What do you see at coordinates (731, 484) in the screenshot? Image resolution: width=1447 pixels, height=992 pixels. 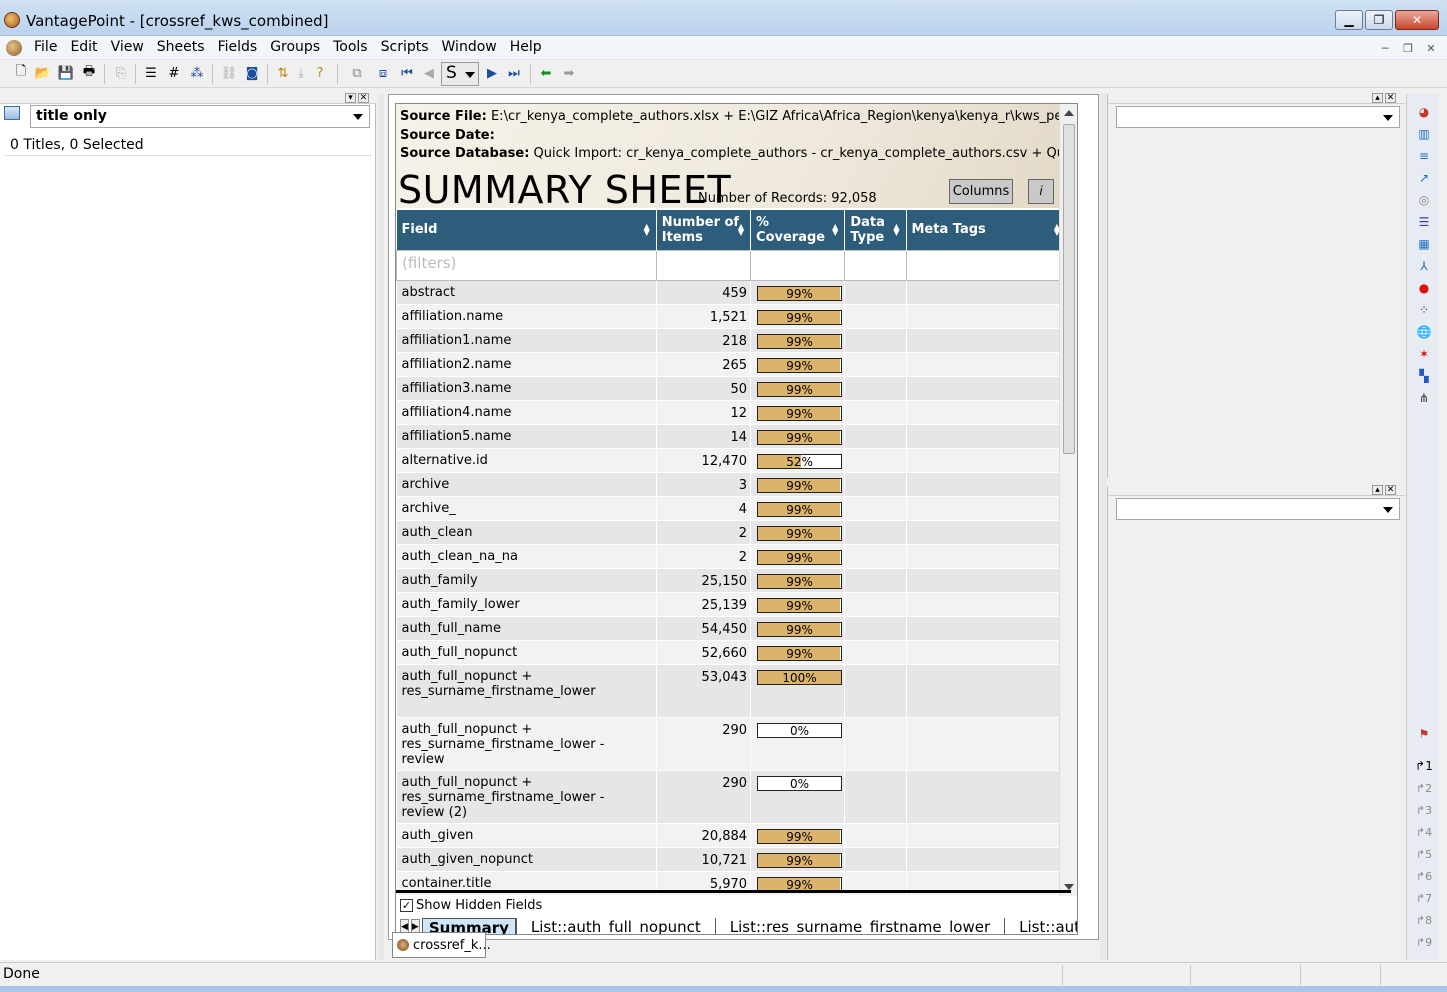 I see `table-row: archive 3 99%` at bounding box center [731, 484].